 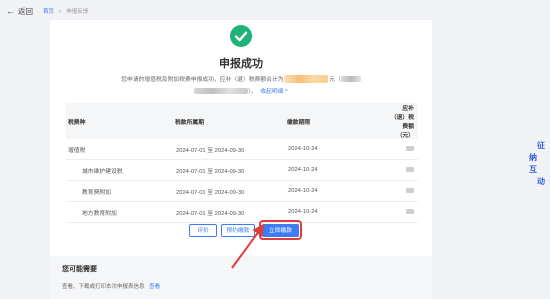 I want to click on interaction-widget: 征 纳 互 动, so click(x=538, y=164).